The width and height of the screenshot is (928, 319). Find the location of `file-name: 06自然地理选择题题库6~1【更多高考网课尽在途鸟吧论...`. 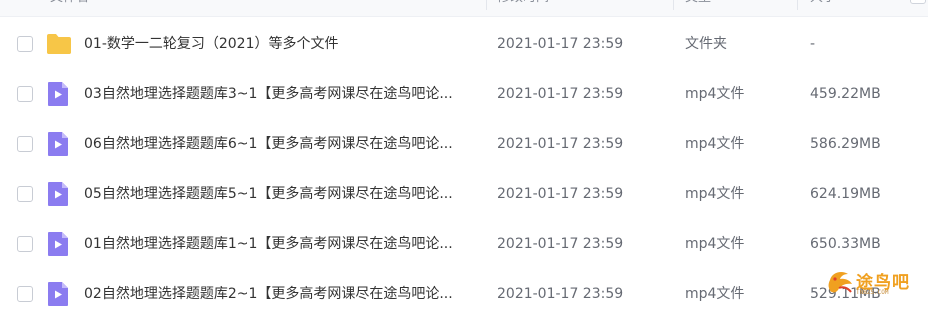

file-name: 06自然地理选择题题库6~1【更多高考网课尽在途鸟吧论... is located at coordinates (281, 144).